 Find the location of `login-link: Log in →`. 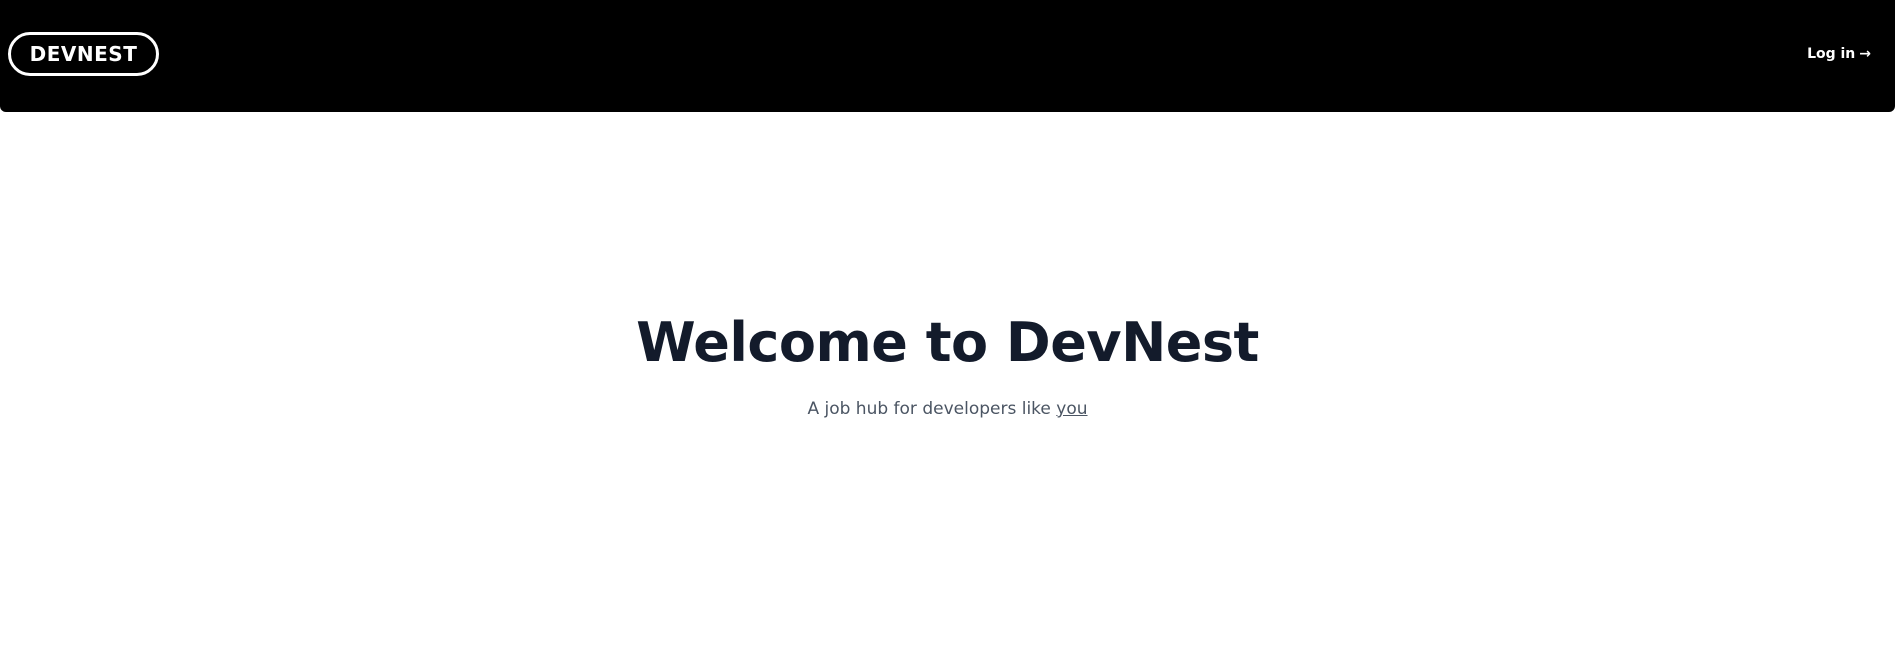

login-link: Log in → is located at coordinates (1839, 54).